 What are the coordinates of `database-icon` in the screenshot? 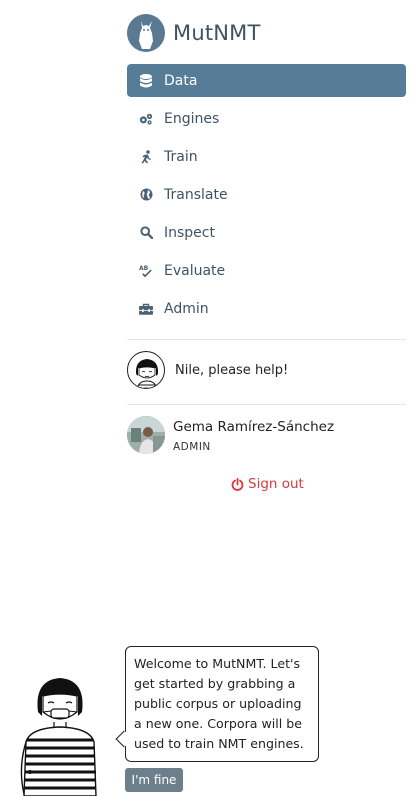 It's located at (146, 80).